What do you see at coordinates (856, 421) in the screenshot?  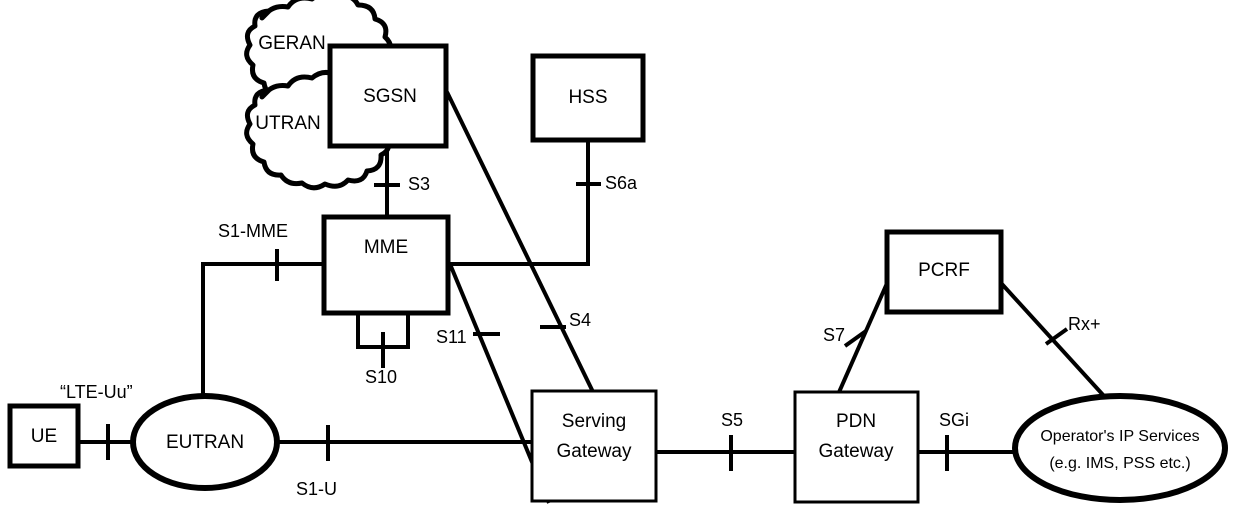 I see `pdn-gateway-label-line1: PDN` at bounding box center [856, 421].